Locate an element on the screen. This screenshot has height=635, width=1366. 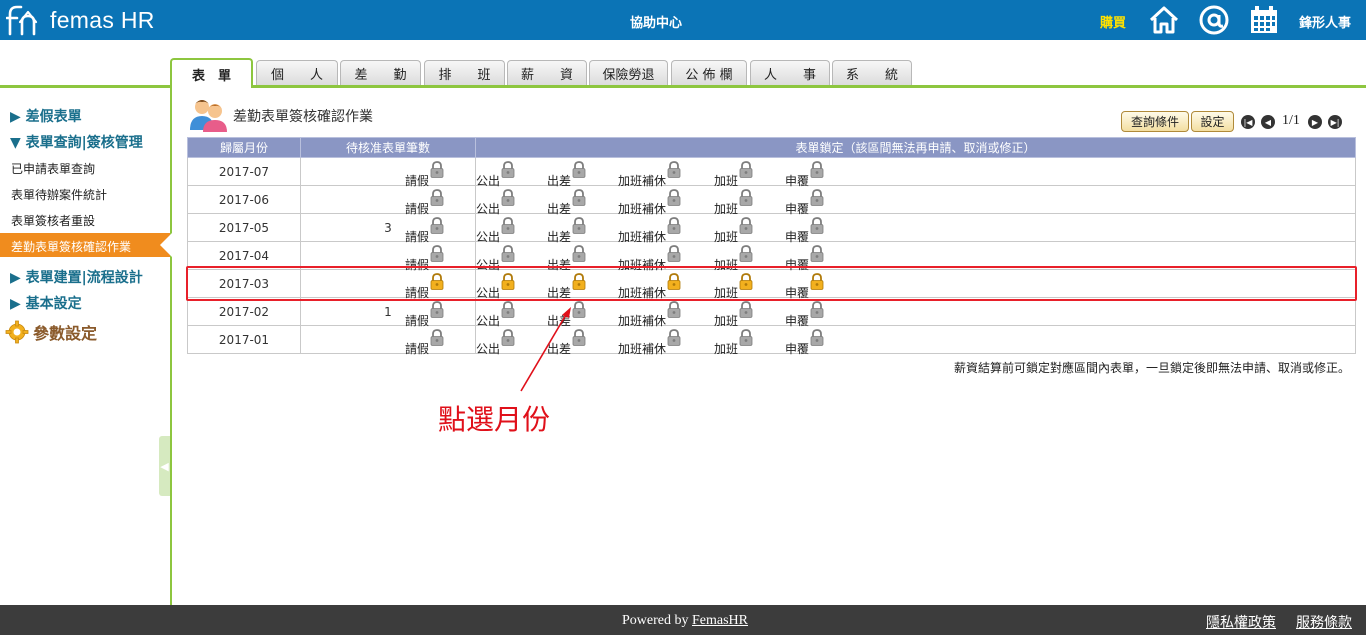
top-header: femas HR 協助中心 購買 鋒形人事 is located at coordinates (683, 20).